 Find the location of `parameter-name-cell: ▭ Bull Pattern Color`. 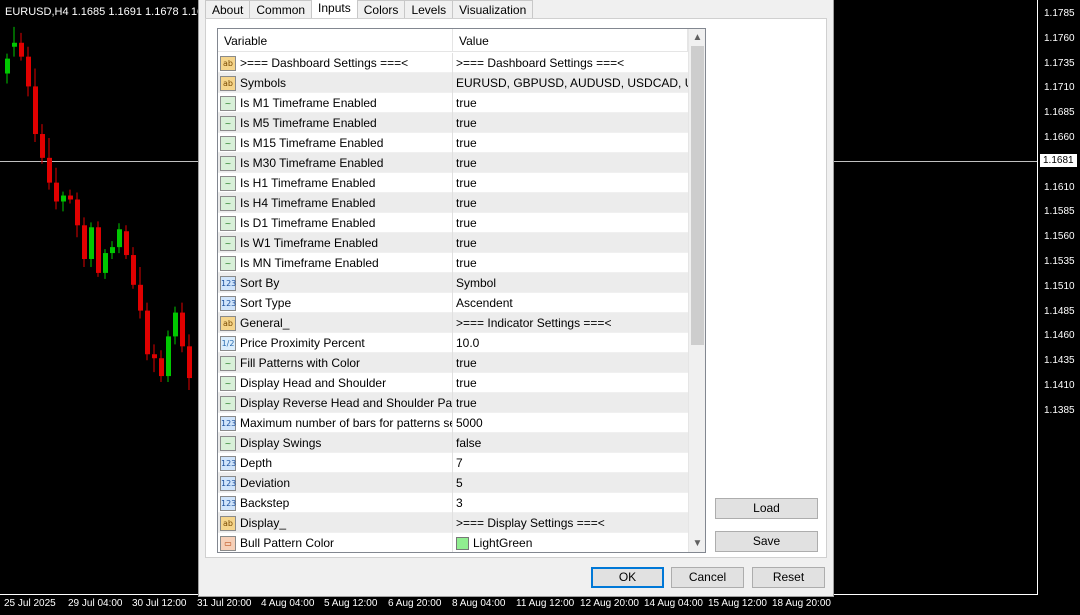

parameter-name-cell: ▭ Bull Pattern Color is located at coordinates (335, 542).